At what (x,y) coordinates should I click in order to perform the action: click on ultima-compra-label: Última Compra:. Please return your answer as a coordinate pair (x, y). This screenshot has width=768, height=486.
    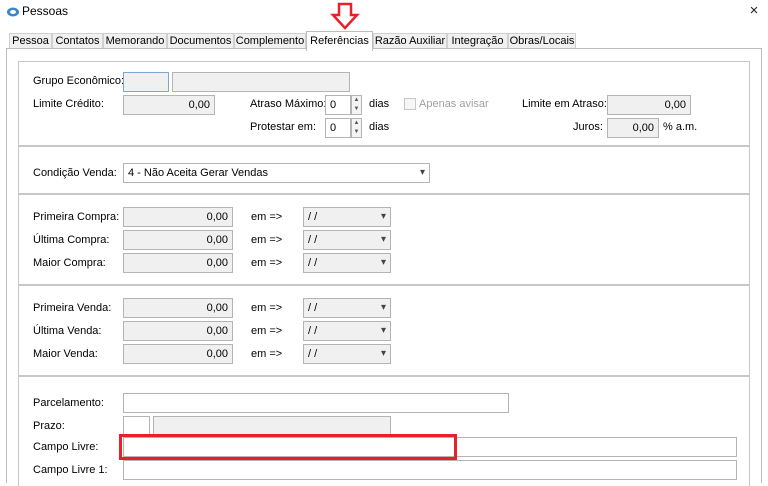
    Looking at the image, I should click on (71, 240).